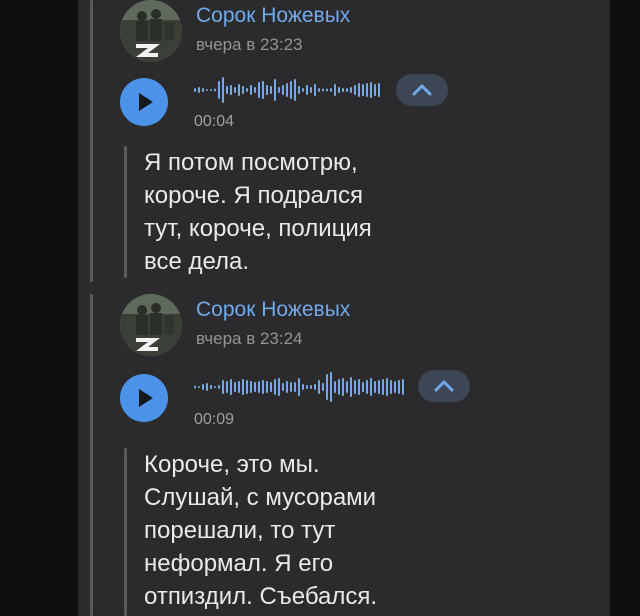 Image resolution: width=640 pixels, height=616 pixels. What do you see at coordinates (249, 44) in the screenshot?
I see `timestamp: вчера в 23:23` at bounding box center [249, 44].